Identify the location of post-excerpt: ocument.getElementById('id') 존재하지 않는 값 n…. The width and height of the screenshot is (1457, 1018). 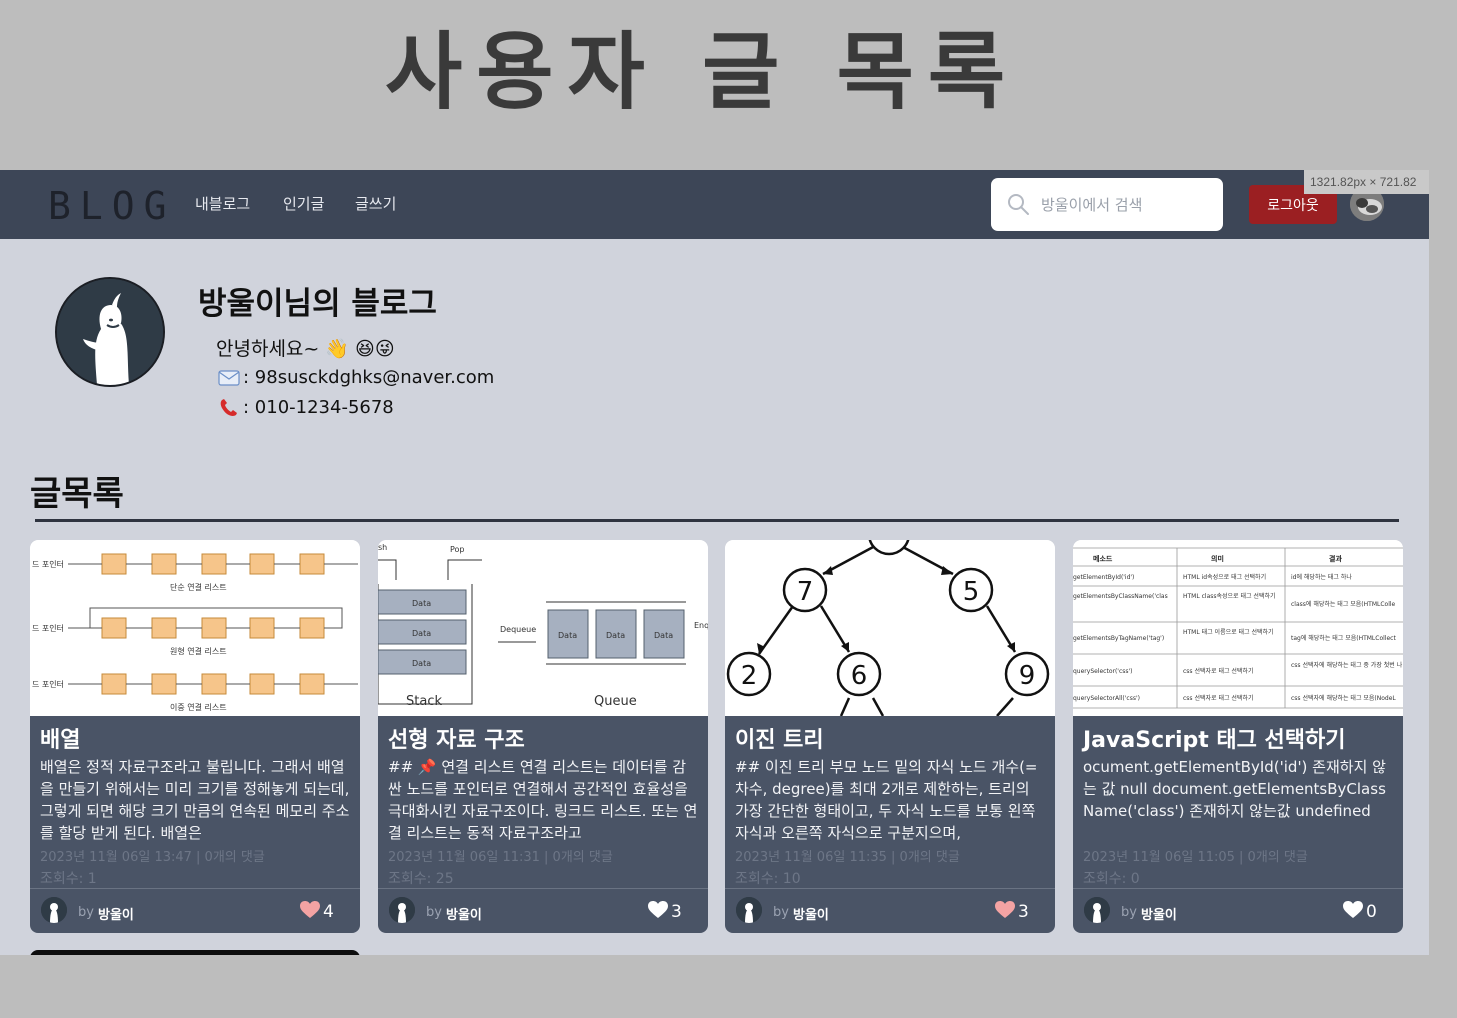
(1234, 789).